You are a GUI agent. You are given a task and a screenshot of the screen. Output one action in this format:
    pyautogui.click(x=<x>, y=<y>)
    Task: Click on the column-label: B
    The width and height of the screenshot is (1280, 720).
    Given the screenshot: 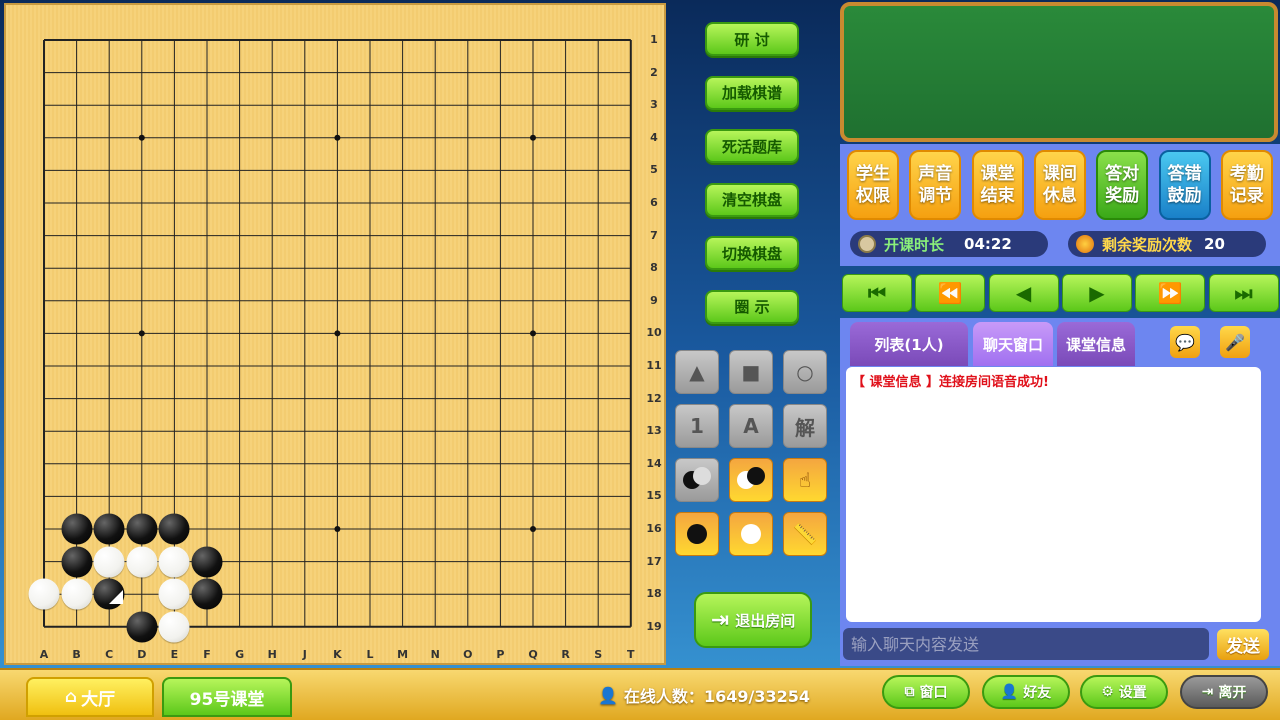 What is the action you would take?
    pyautogui.click(x=76, y=654)
    